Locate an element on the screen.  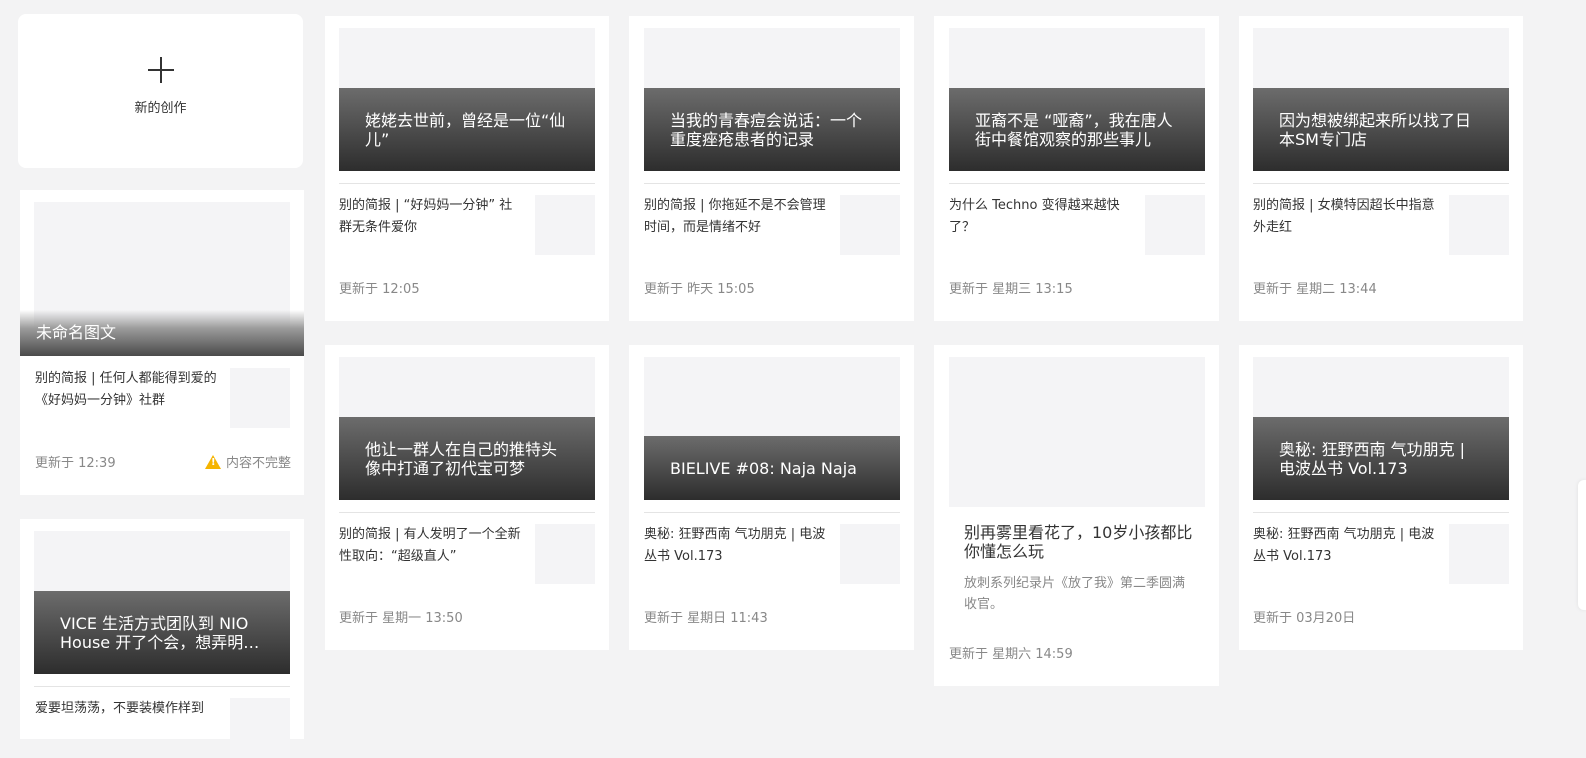
cover-title: 亚裔不是 “哑裔”，我在唐人街中餐馆观察的那些事儿 is located at coordinates (1077, 129).